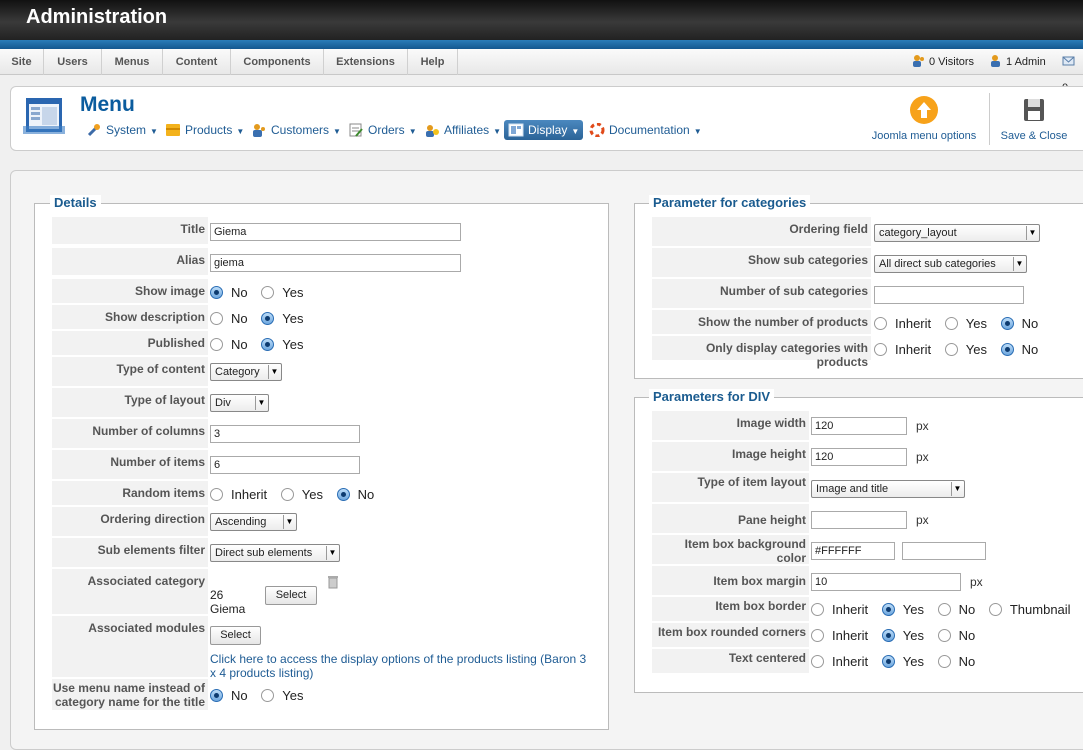  I want to click on only-display-inherit: Inherit, so click(902, 349).